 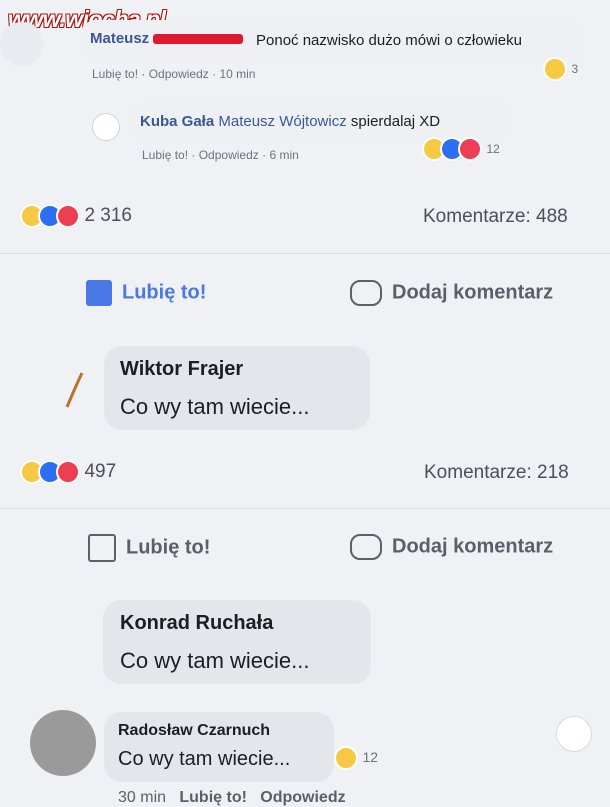 I want to click on comment-author: Konrad Ruchała, so click(x=196, y=623).